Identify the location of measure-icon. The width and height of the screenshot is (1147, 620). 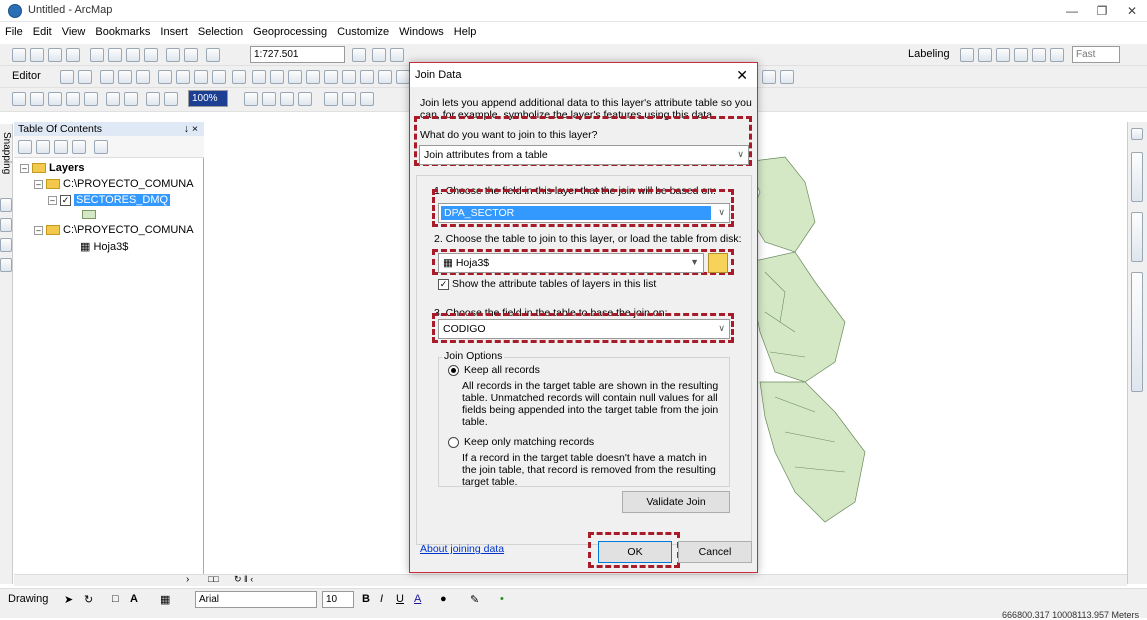
(769, 77).